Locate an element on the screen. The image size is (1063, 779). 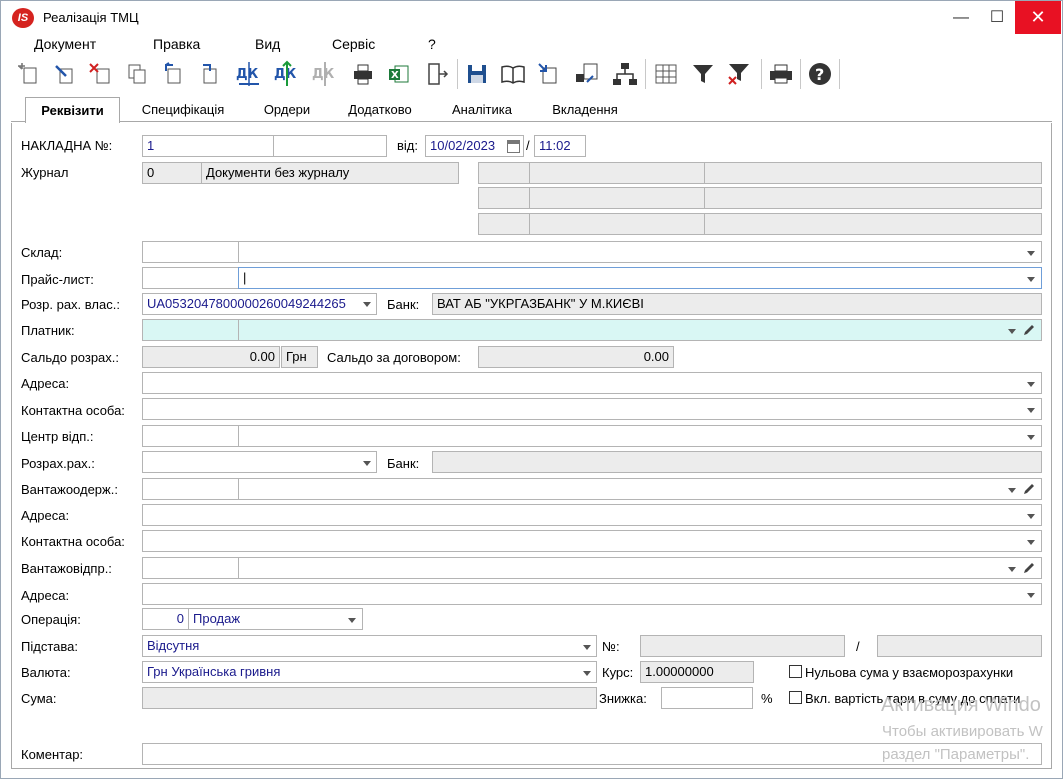
menu-edit: Правка is located at coordinates (176, 44).